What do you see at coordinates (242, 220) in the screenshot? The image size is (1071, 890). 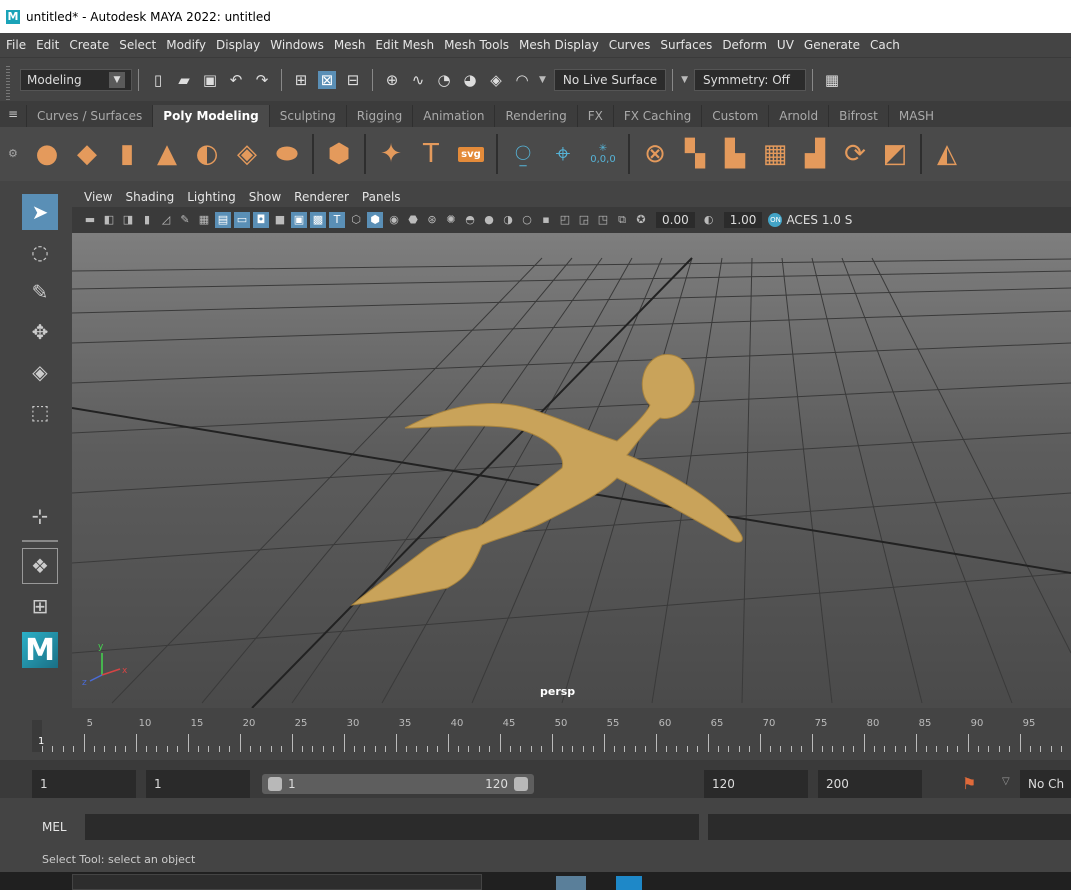 I see `resolution-gate-icon: ▭` at bounding box center [242, 220].